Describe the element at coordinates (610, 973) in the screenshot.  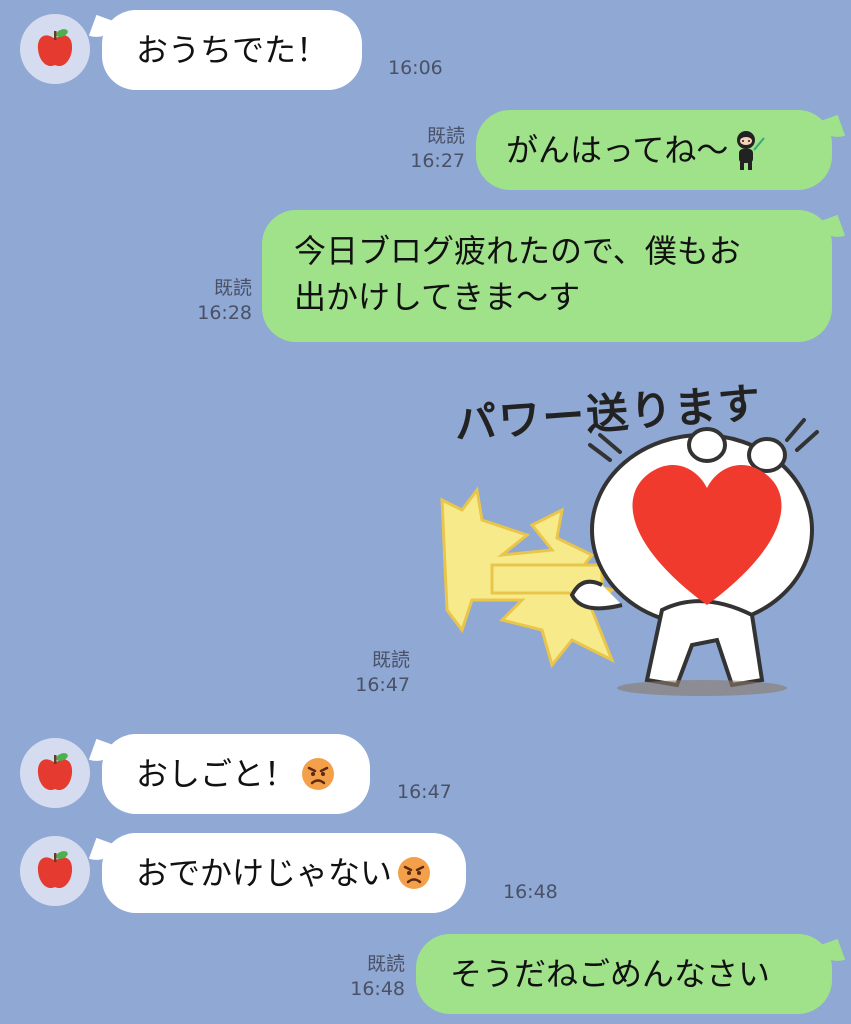
I see `message-text: そうだねごめんなさい` at that location.